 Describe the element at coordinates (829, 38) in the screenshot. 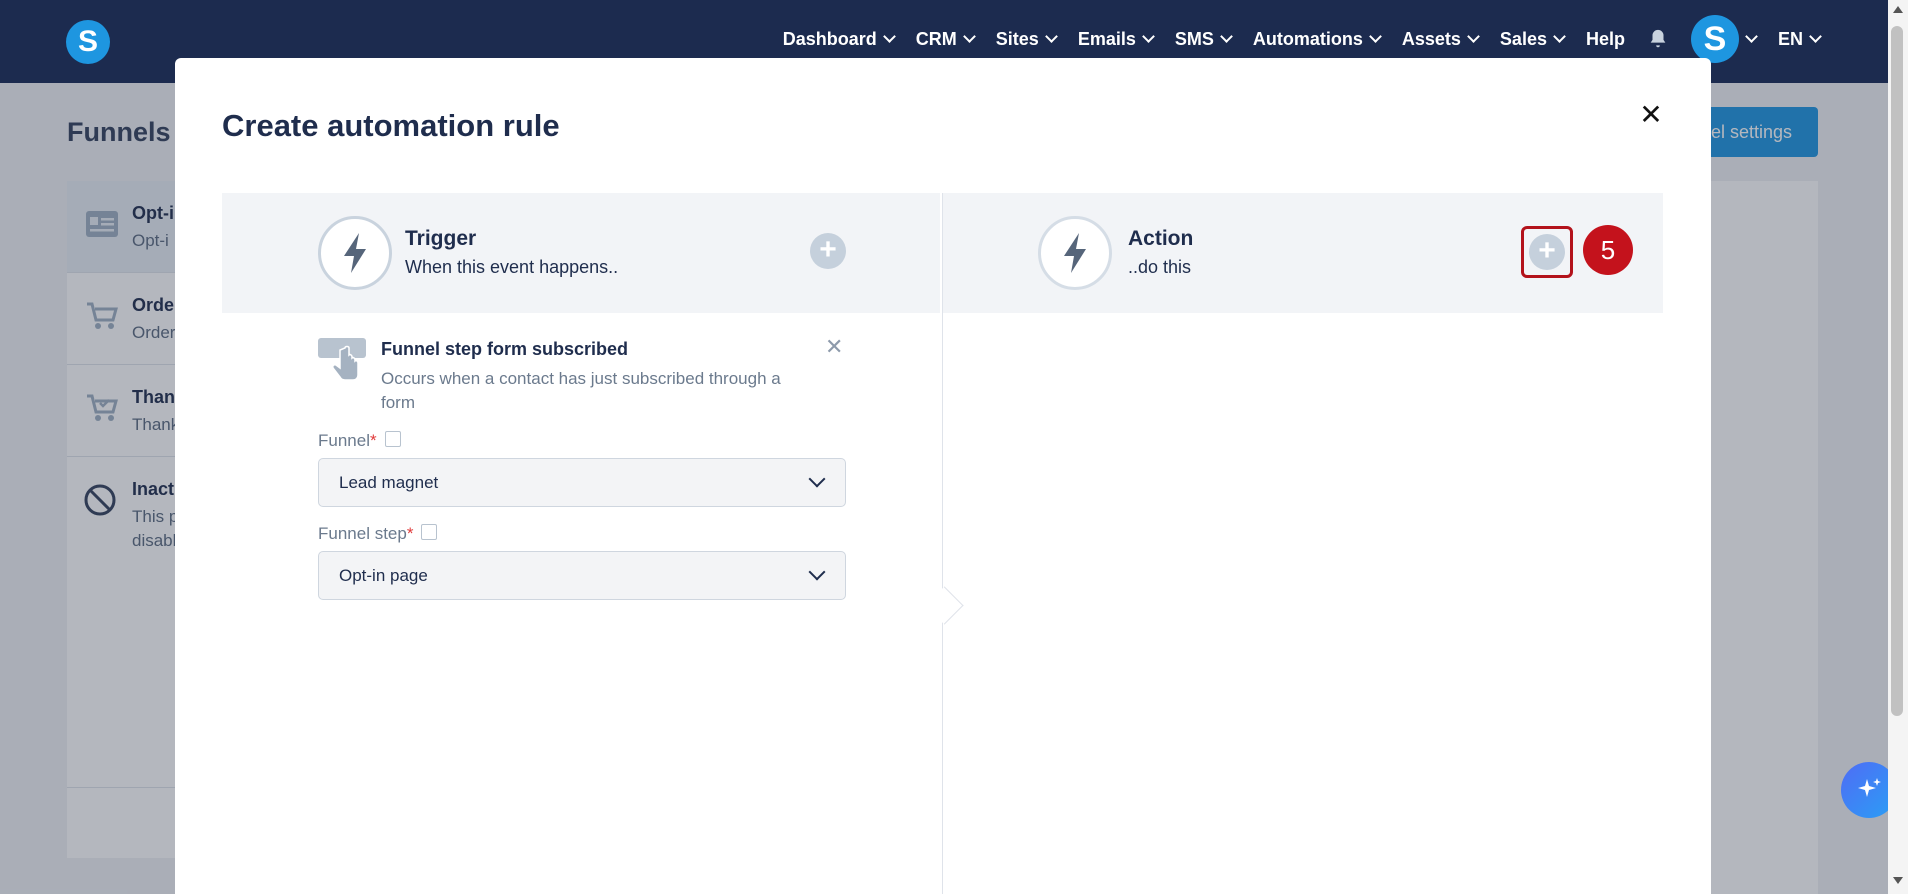

I see `nav-label: Dashboard` at that location.